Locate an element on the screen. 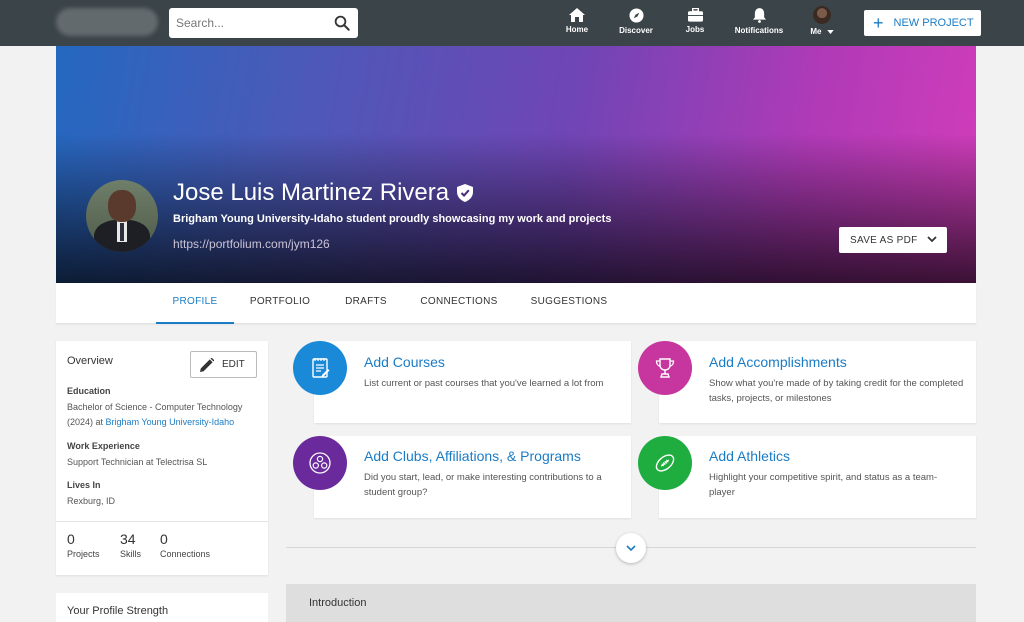 The height and width of the screenshot is (622, 1024). avatar is located at coordinates (822, 15).